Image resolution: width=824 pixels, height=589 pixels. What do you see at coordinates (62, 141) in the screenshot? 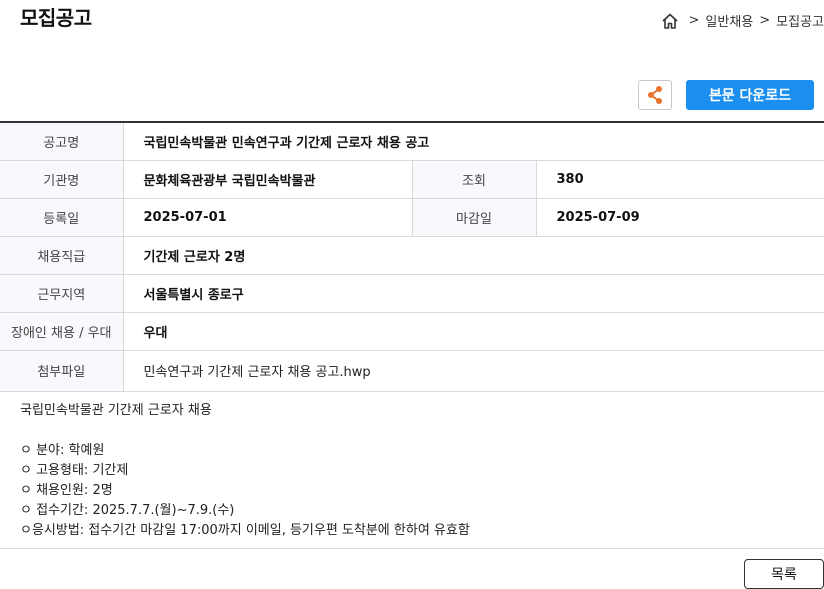
I see `title-label: 공고명` at bounding box center [62, 141].